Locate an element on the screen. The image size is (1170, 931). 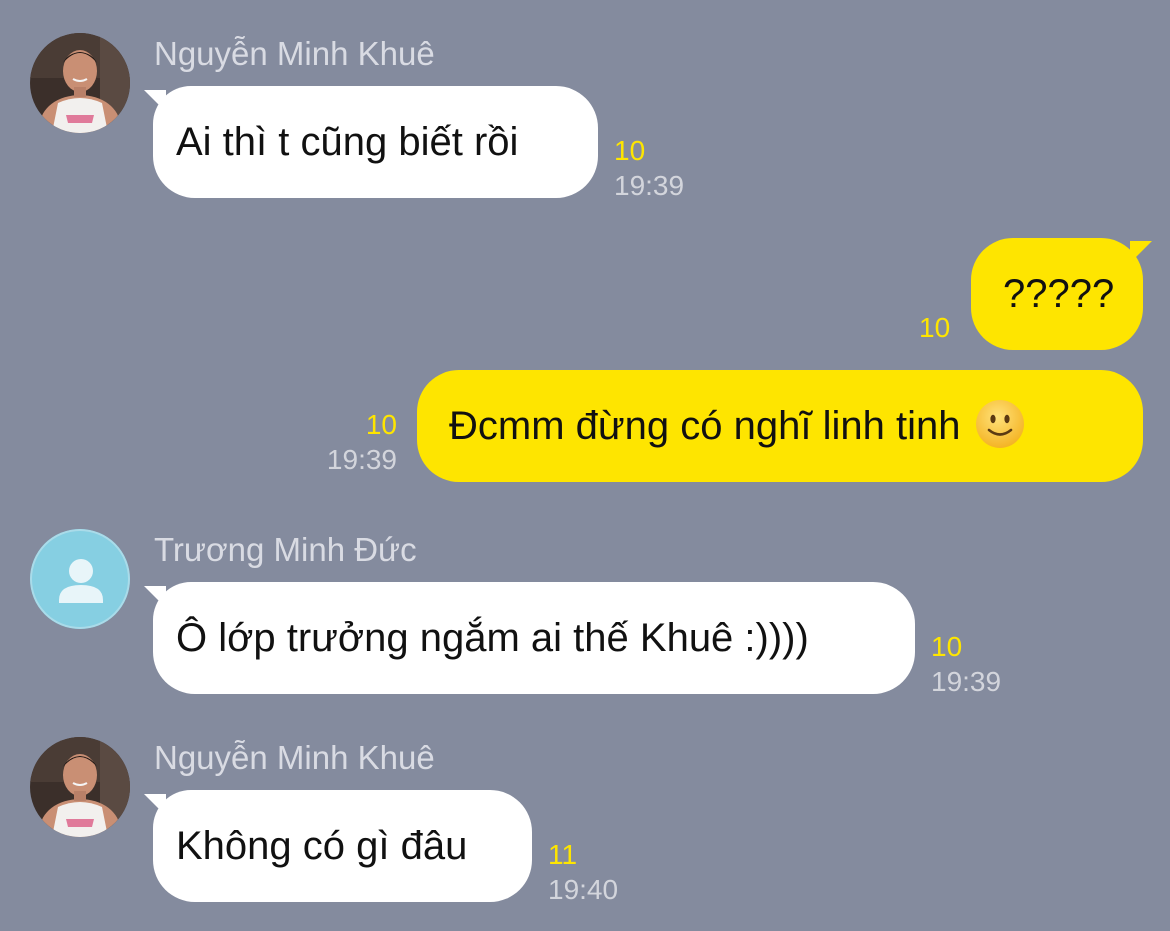
message-bubble: Đcmm đừng có nghĩ linh tinh is located at coordinates (780, 426).